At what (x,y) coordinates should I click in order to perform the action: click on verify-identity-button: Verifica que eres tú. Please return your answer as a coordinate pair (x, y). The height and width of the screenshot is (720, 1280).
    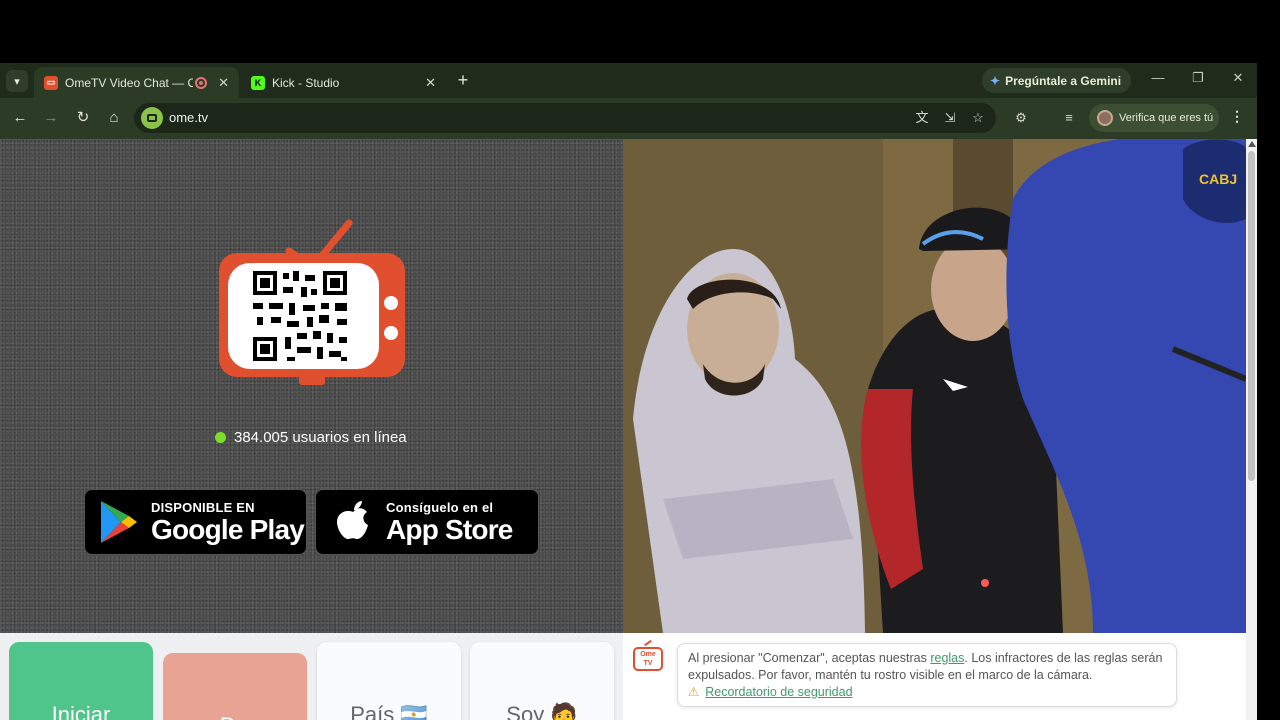
    Looking at the image, I should click on (1154, 118).